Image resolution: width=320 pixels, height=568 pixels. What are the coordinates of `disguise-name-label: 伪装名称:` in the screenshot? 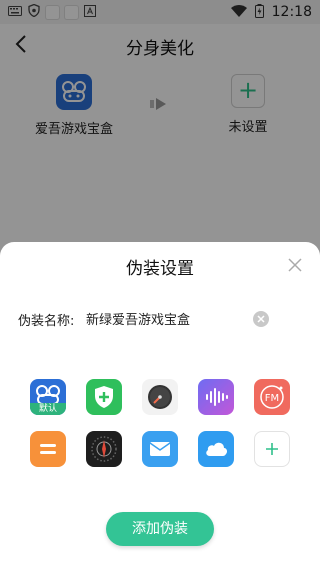 It's located at (46, 321).